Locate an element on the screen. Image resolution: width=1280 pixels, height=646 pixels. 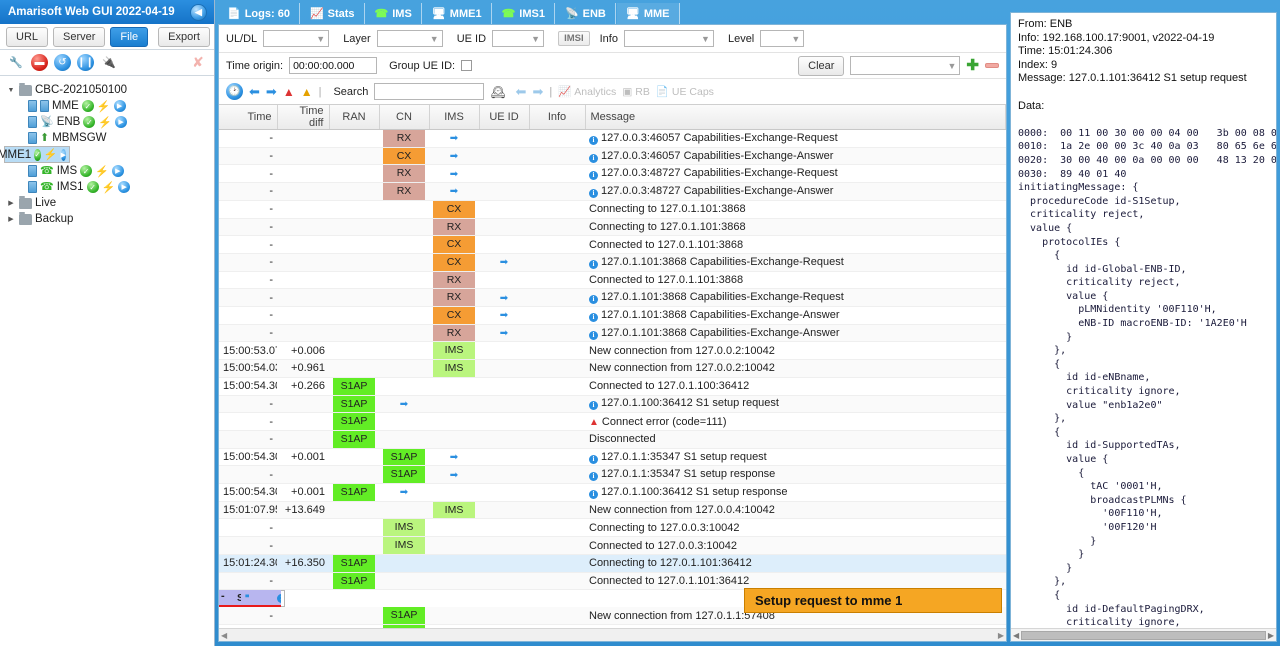
tree-node-enb: 📡 ENB ✓ ⚡ ▶ is located at coordinates (107, 122).